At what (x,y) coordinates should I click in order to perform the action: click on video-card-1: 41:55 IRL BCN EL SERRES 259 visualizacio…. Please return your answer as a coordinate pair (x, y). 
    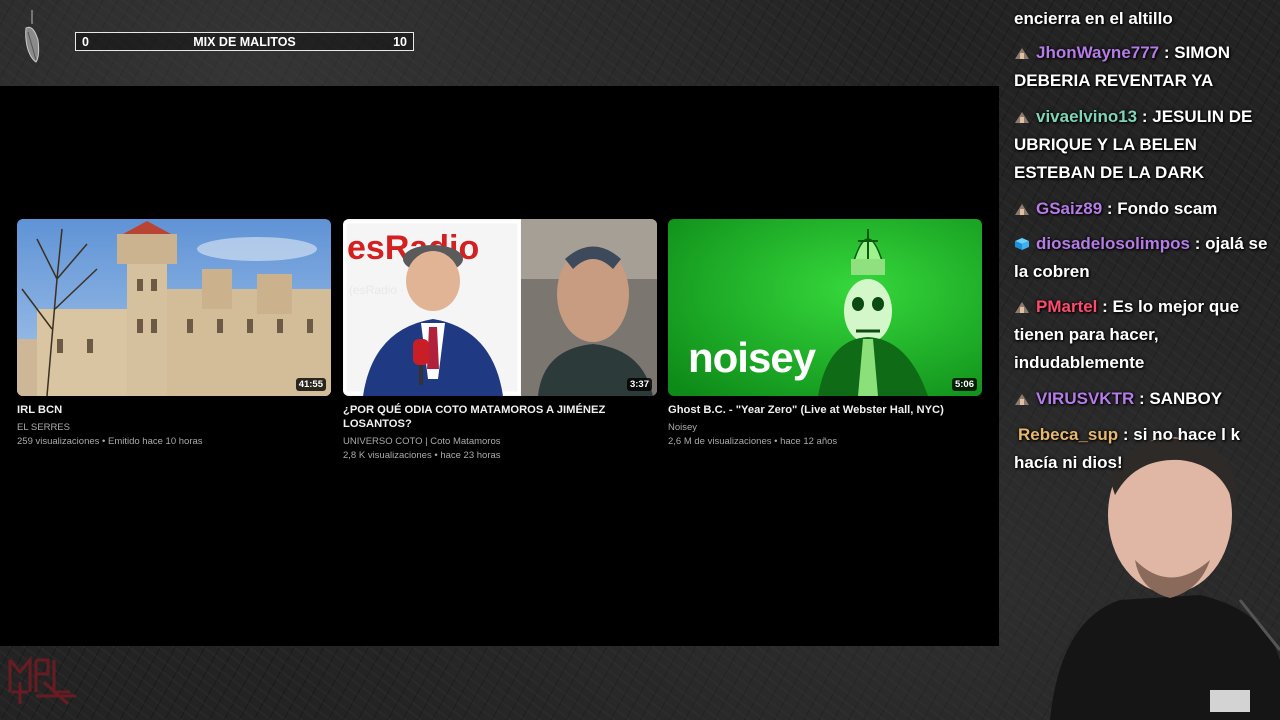
    Looking at the image, I should click on (174, 334).